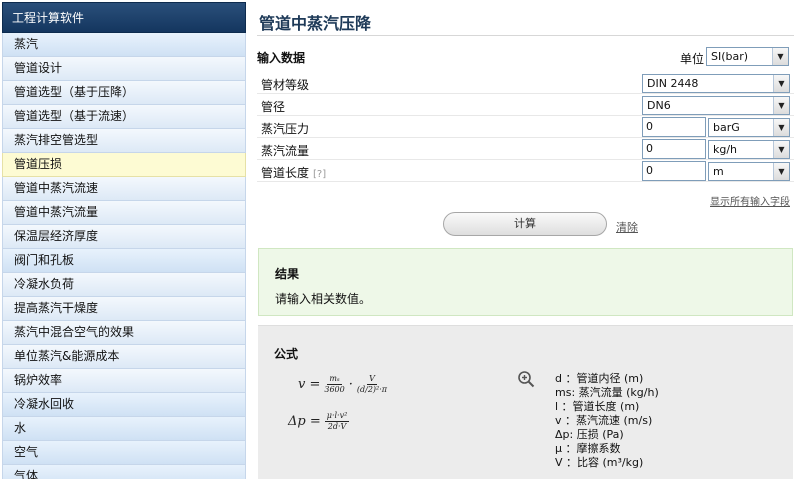 The width and height of the screenshot is (800, 479). What do you see at coordinates (597, 406) in the screenshot?
I see `legend-item: l ：管道长度 (m)` at bounding box center [597, 406].